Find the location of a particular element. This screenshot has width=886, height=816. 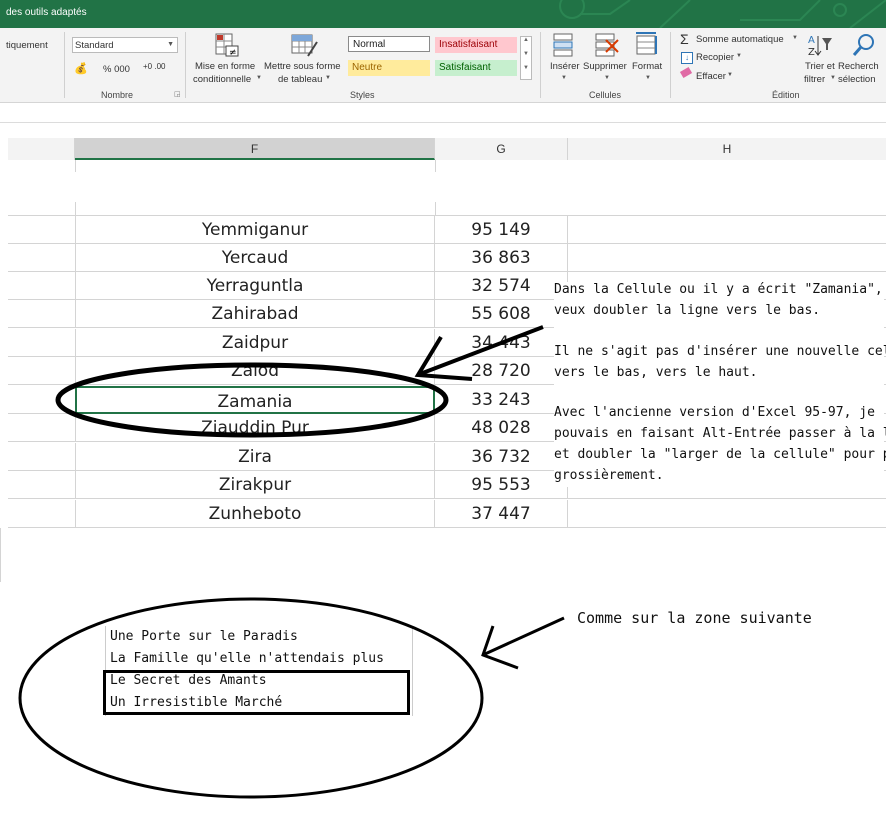

number-symbols: % 000 is located at coordinates (116, 69).